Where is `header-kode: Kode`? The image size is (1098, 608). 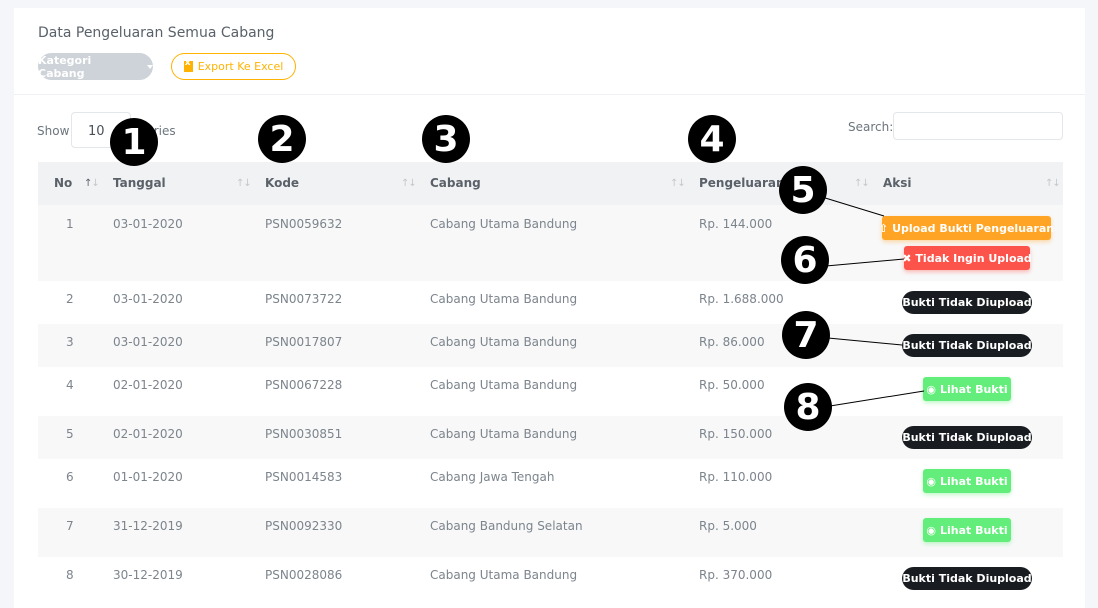 header-kode: Kode is located at coordinates (282, 183).